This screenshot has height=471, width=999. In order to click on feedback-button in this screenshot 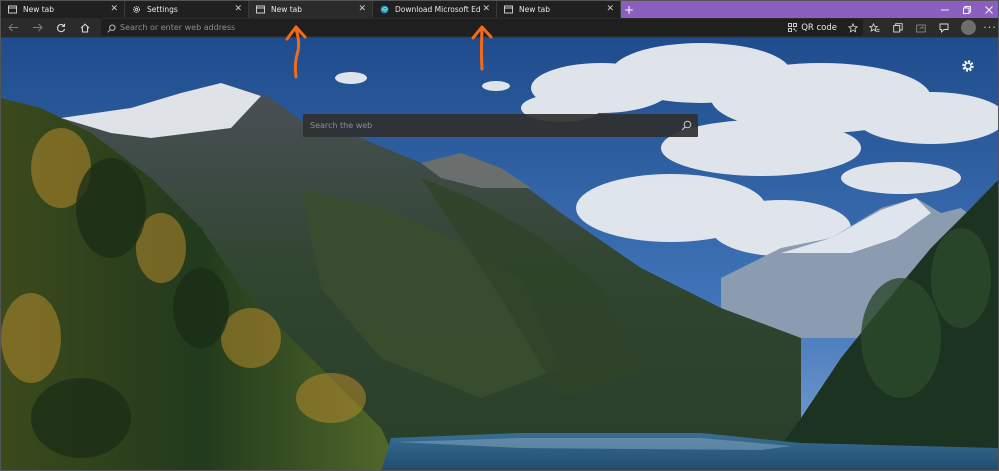, I will do `click(943, 28)`.